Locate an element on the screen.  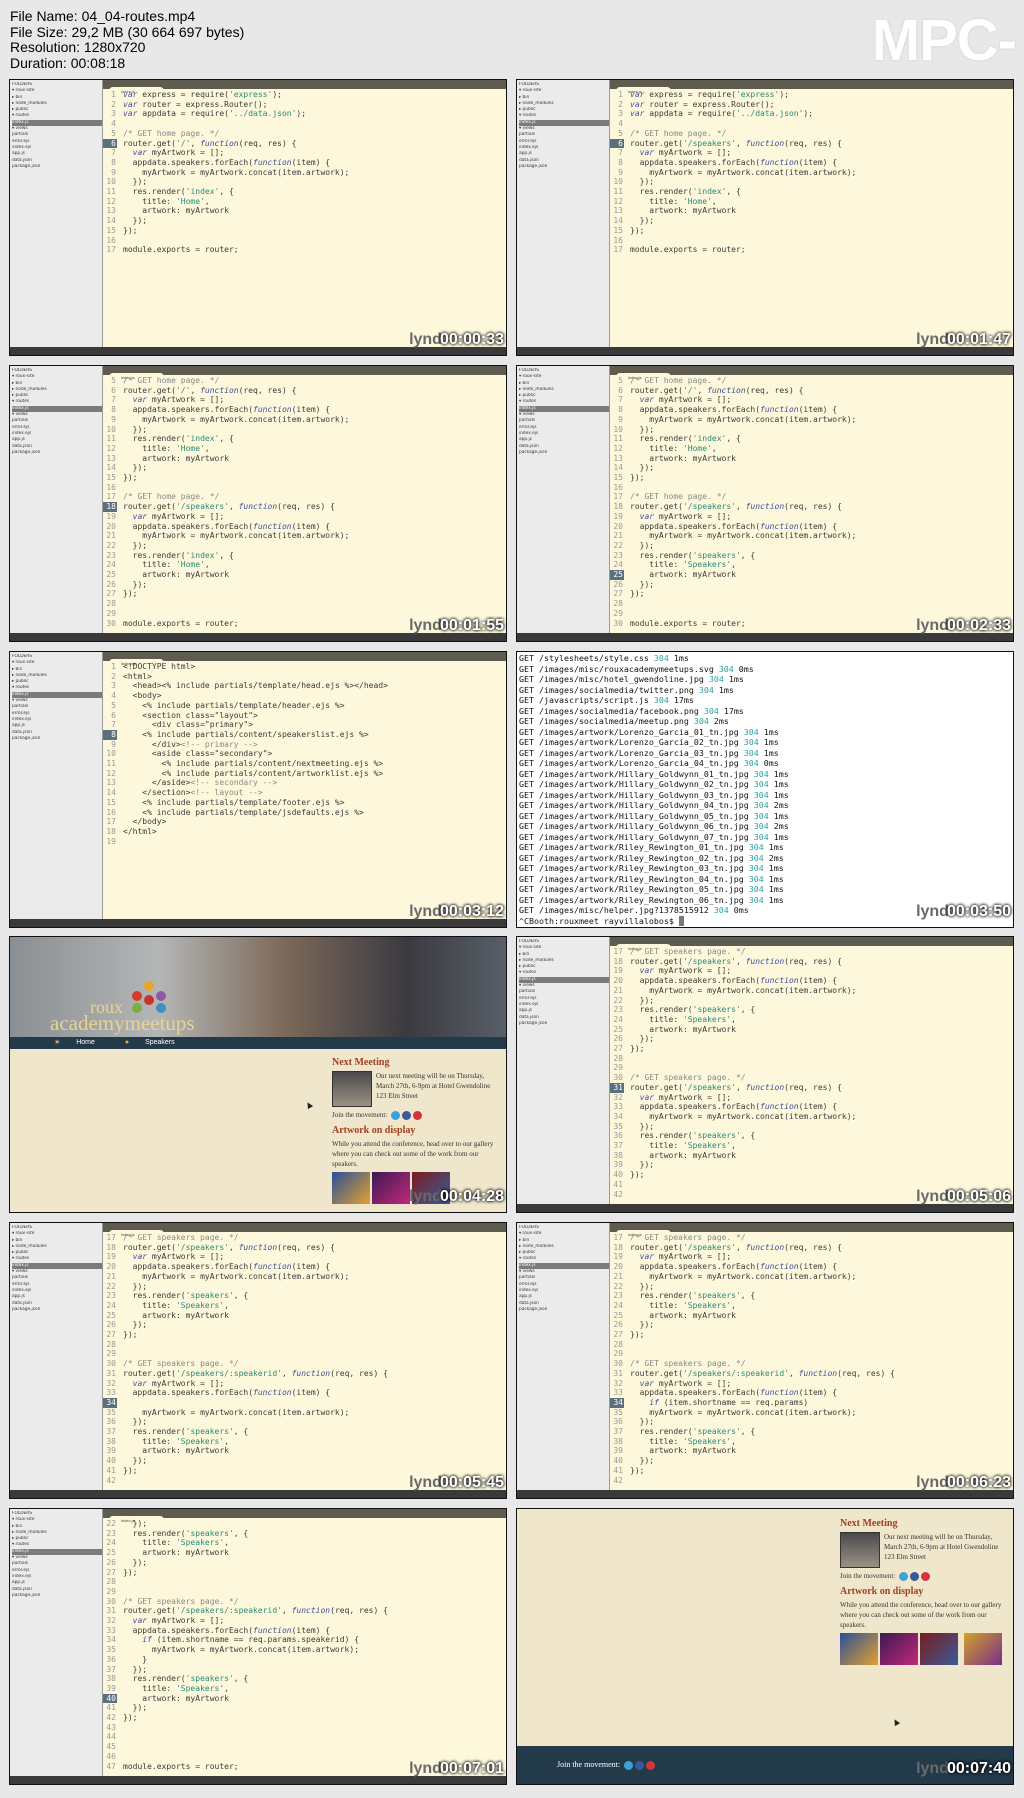
code-line: 6 router.get('/', function(req, res) { is located at coordinates (304, 391).